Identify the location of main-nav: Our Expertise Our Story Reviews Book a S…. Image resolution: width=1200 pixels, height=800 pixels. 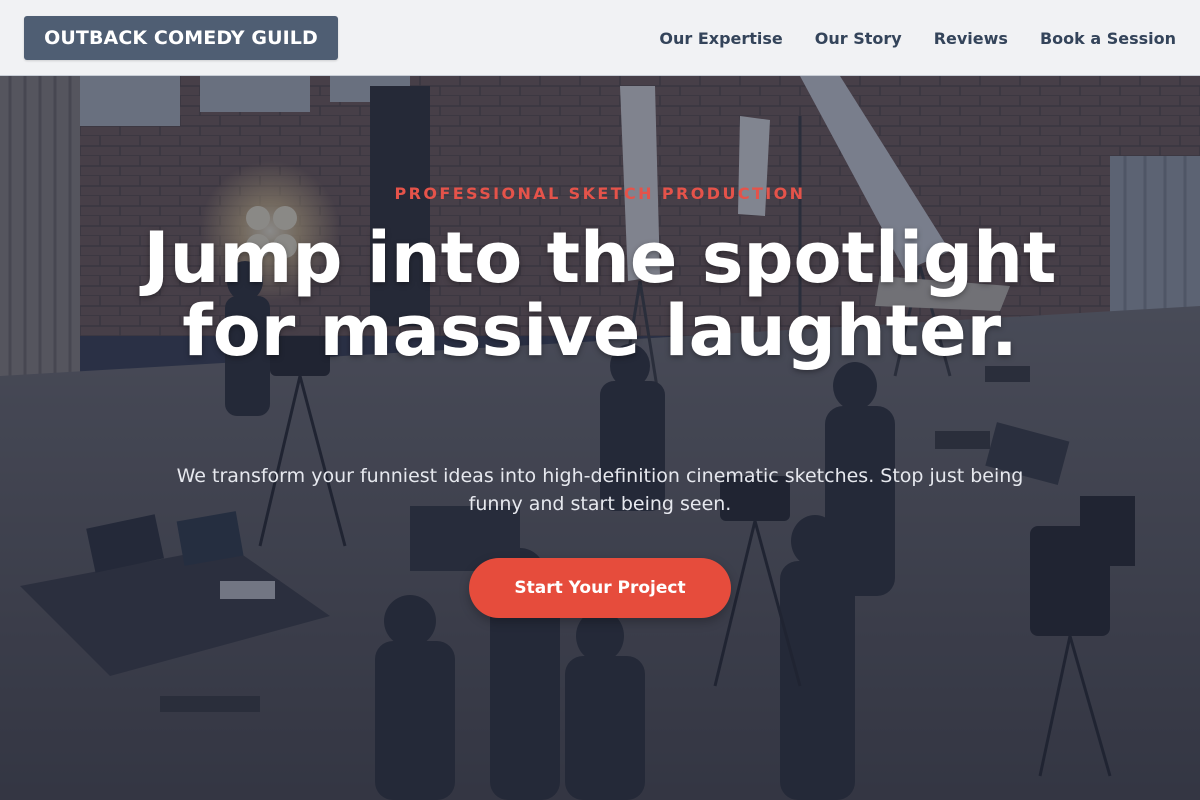
(917, 38).